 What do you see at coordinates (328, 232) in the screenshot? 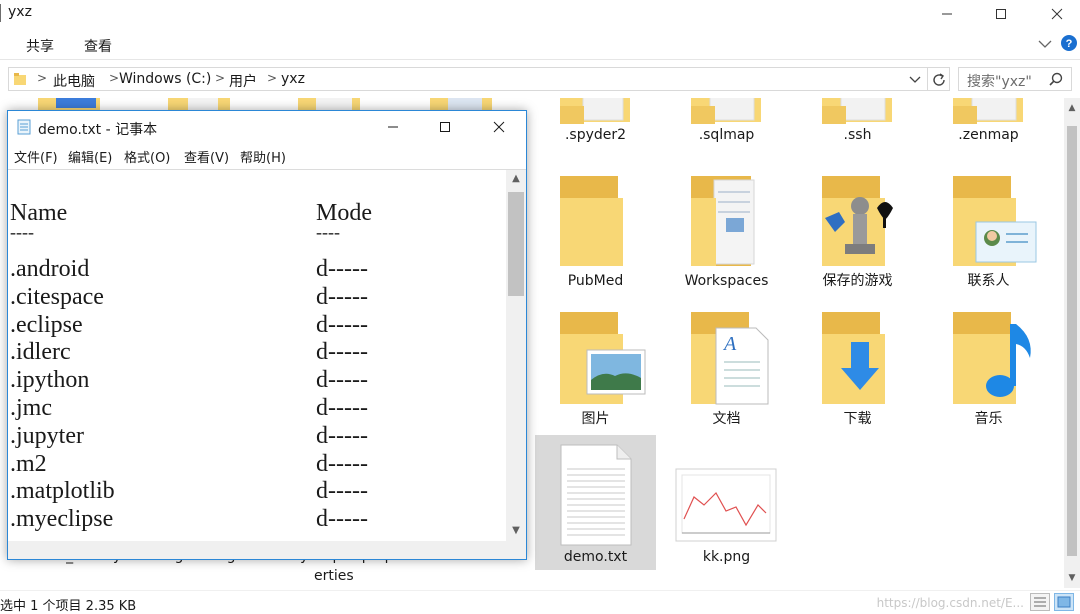
I see `header-mode-rule: ----` at bounding box center [328, 232].